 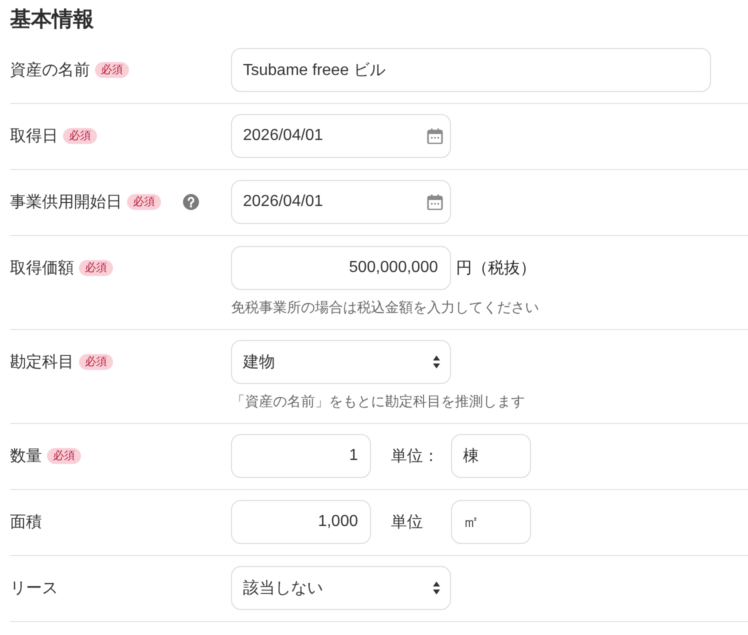 I want to click on number-input: 1, so click(x=301, y=456).